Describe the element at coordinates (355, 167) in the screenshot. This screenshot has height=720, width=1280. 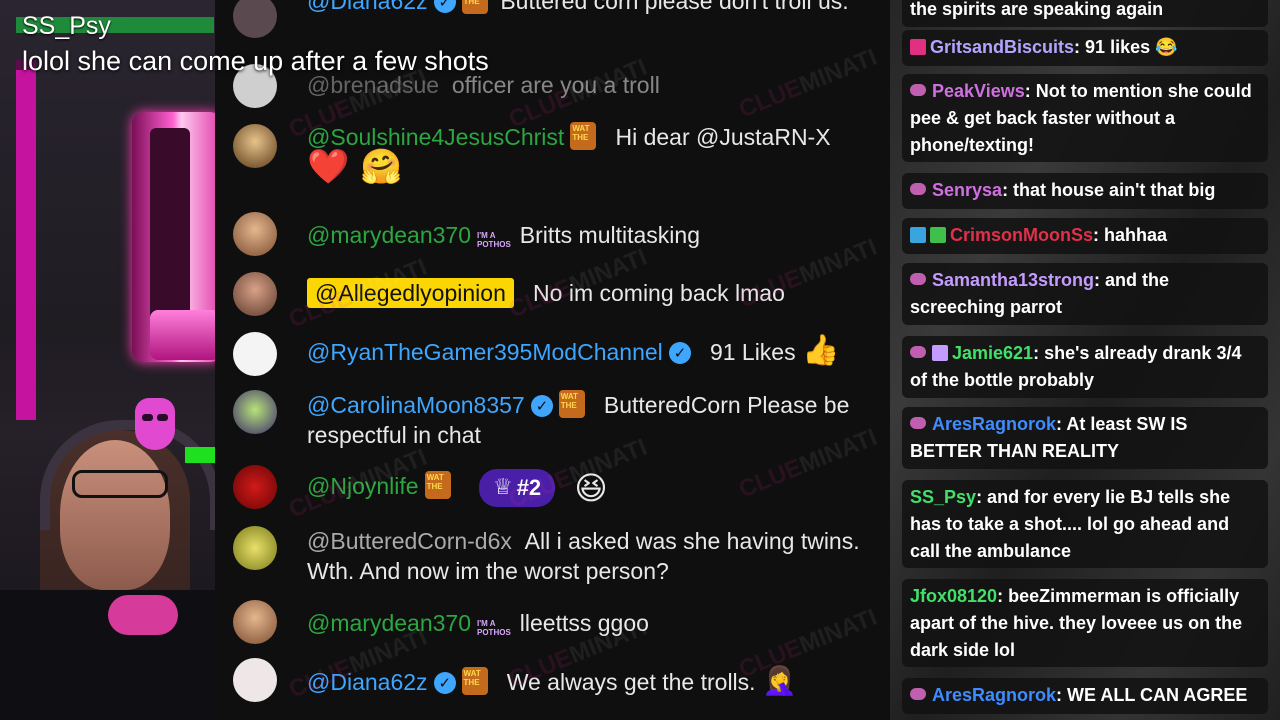
I see `heart-hug-emoji: ❤️ 🤗` at that location.